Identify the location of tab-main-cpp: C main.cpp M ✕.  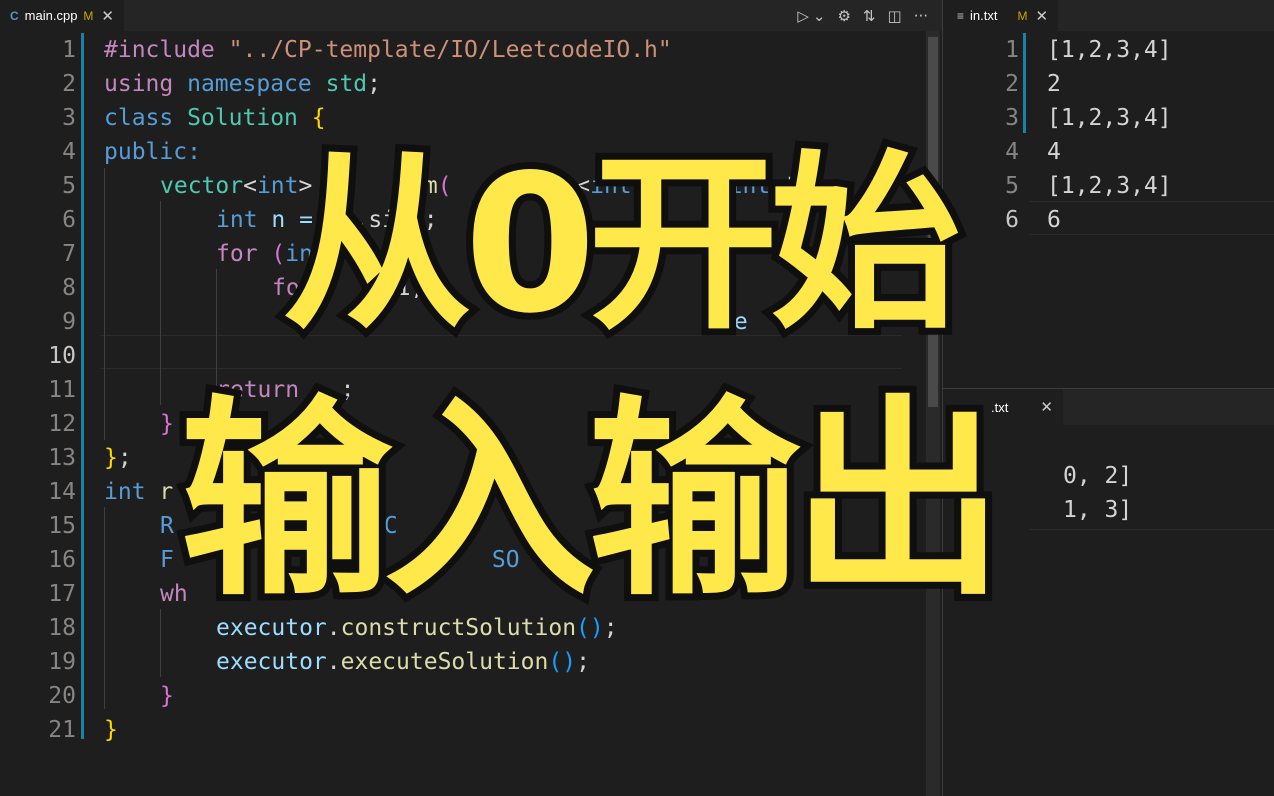
(62, 15).